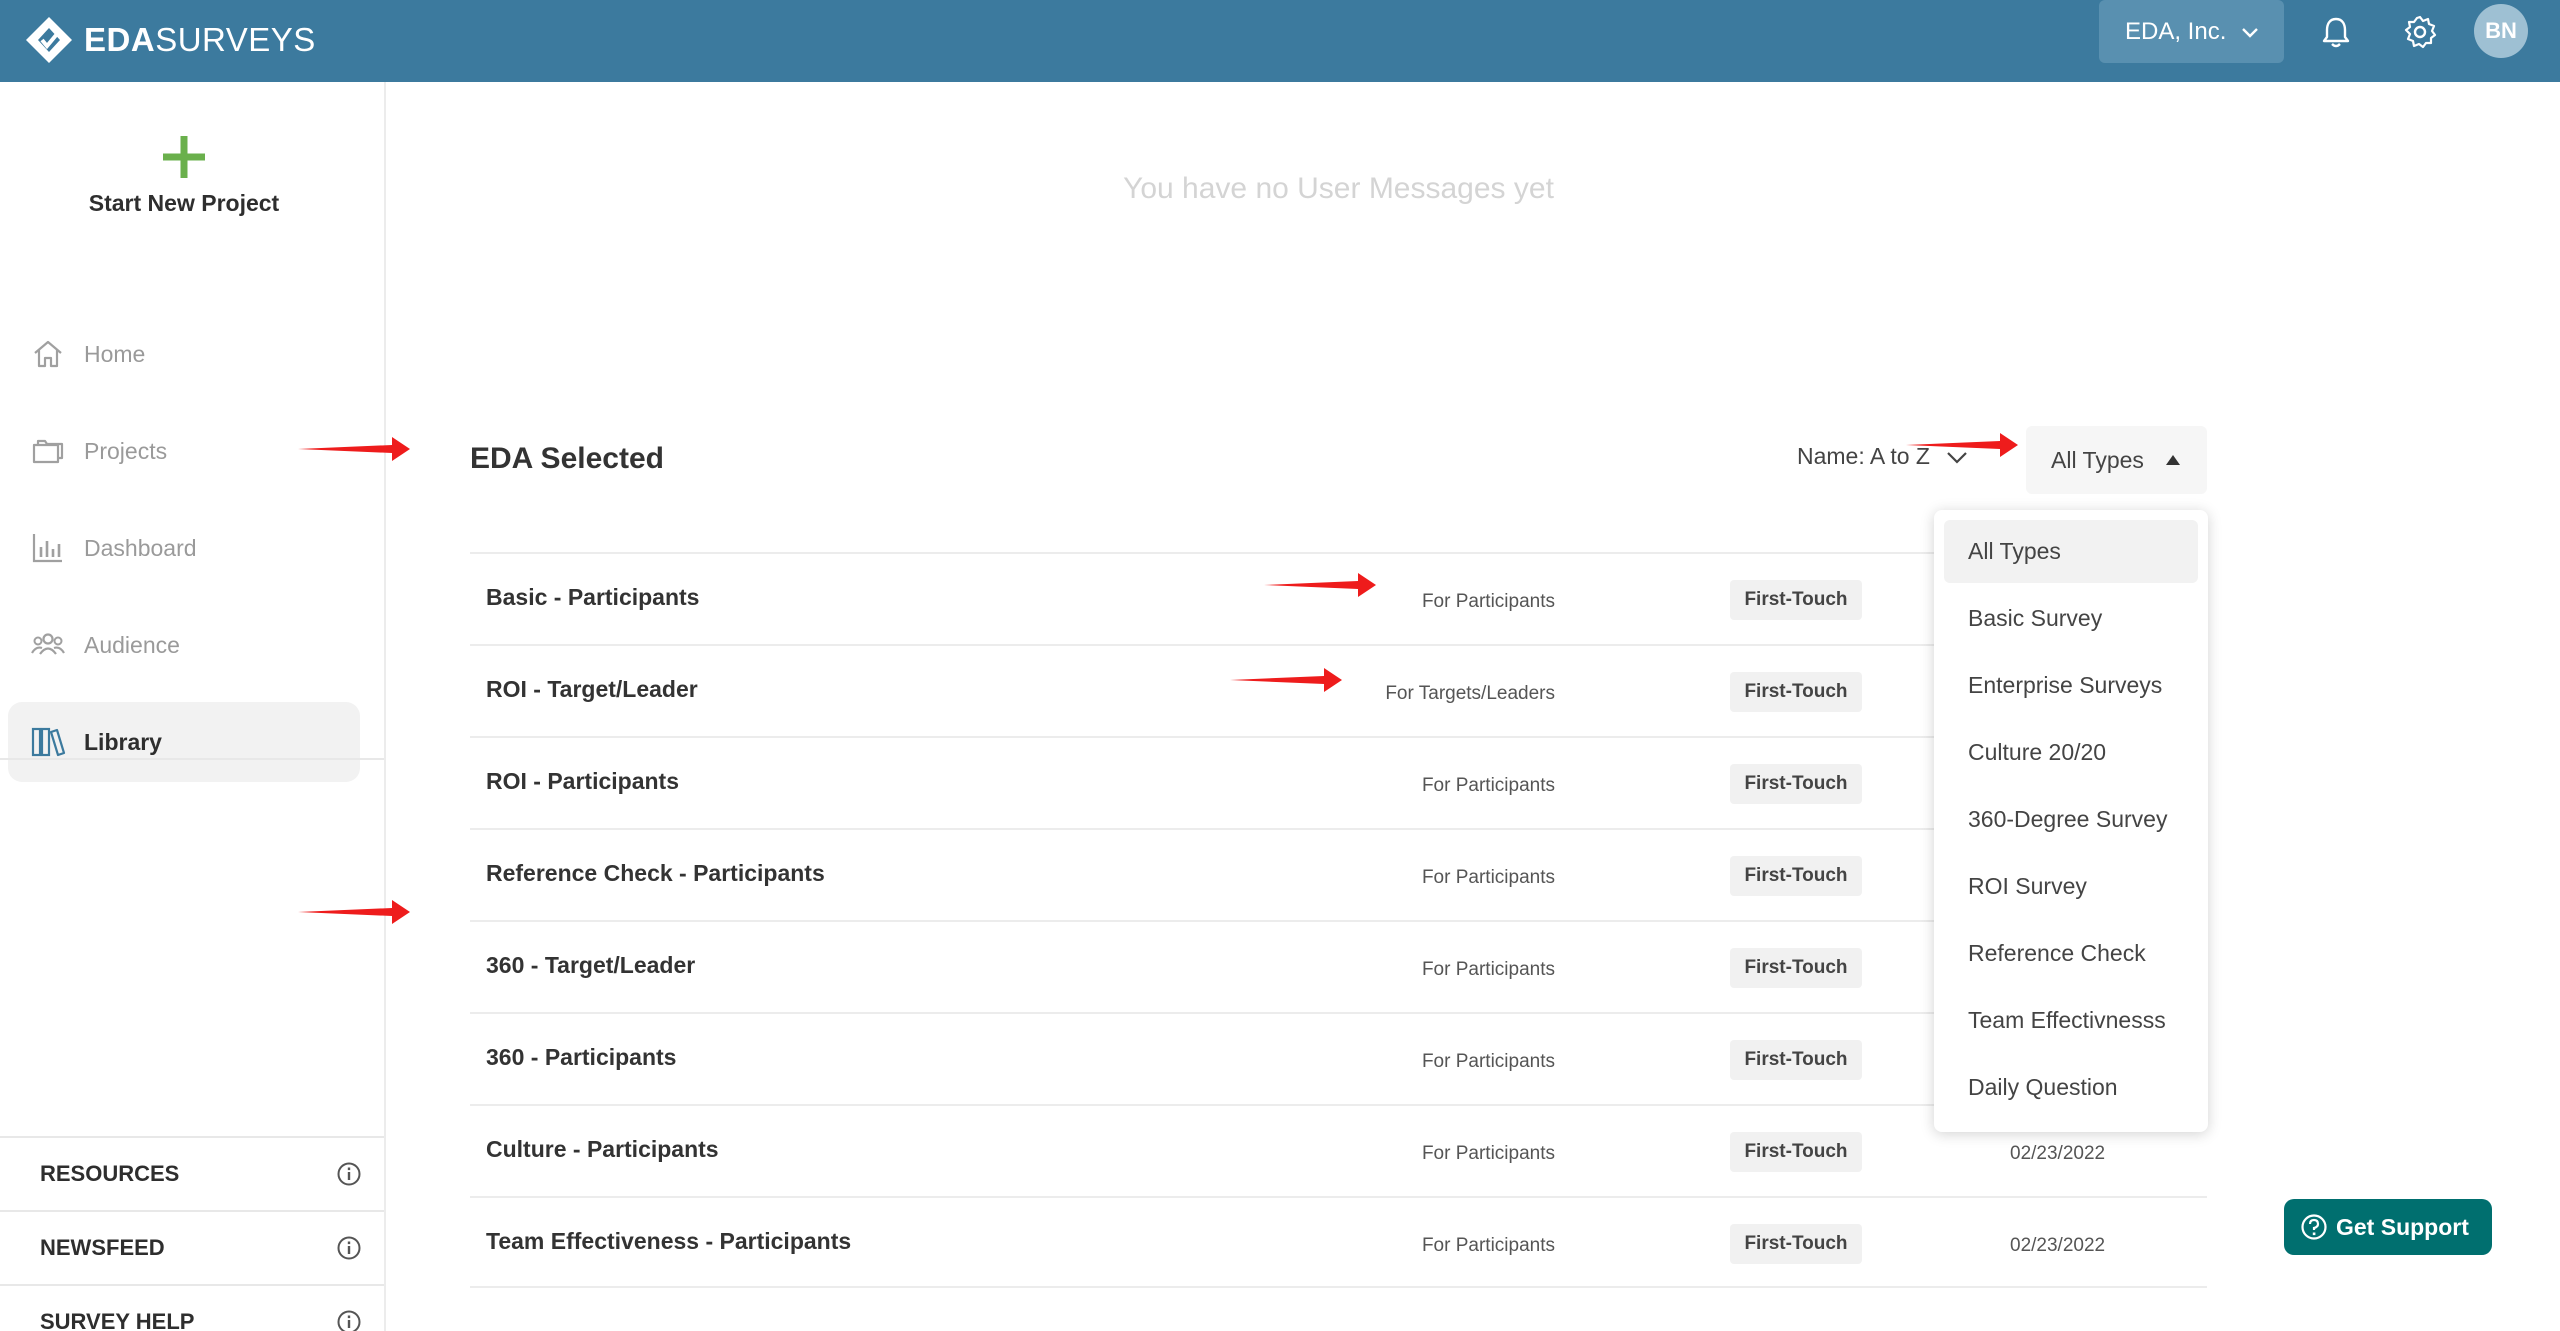 The width and height of the screenshot is (2560, 1331). I want to click on home-icon, so click(48, 354).